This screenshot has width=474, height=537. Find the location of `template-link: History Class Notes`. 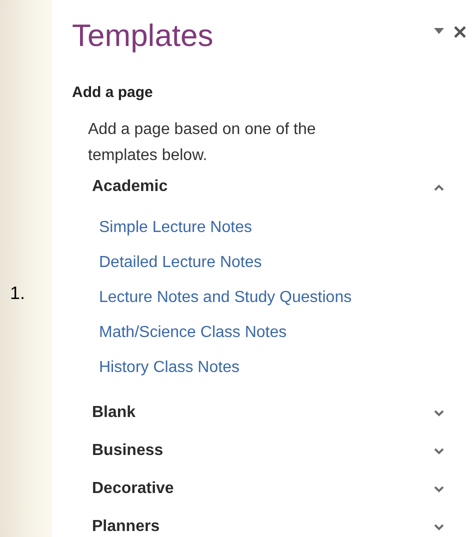

template-link: History Class Notes is located at coordinates (169, 367).